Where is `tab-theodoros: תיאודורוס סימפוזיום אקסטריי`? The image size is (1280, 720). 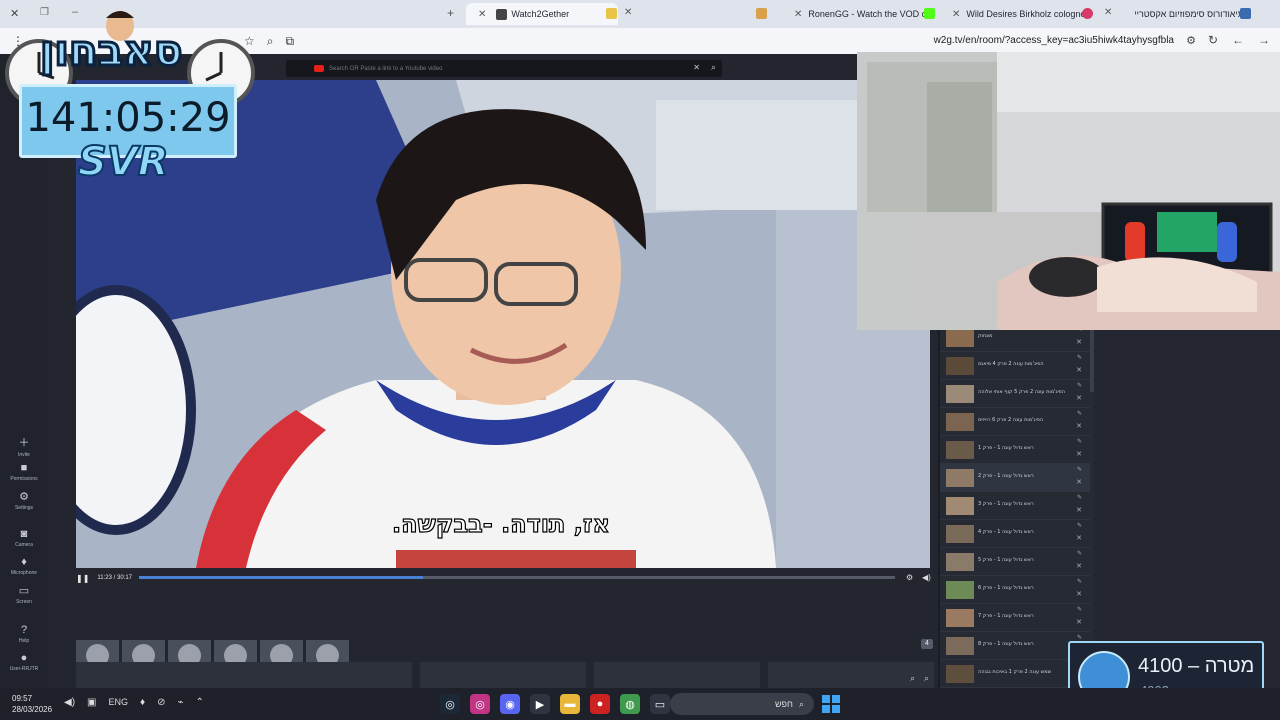 tab-theodoros: תיאודורוס סימפוזיום אקסטריי is located at coordinates (1186, 14).